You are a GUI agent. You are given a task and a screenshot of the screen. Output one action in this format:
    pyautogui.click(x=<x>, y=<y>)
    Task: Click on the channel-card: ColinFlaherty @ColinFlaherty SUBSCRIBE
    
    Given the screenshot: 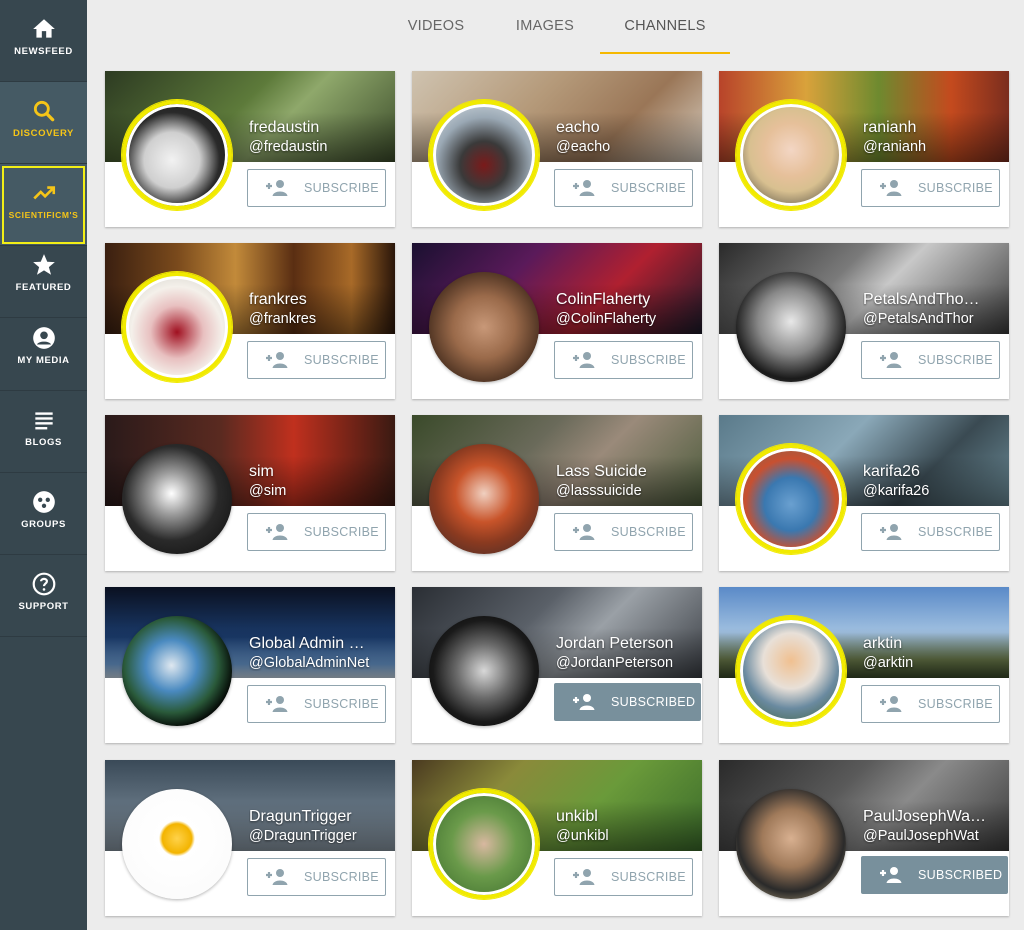 What is the action you would take?
    pyautogui.click(x=557, y=321)
    